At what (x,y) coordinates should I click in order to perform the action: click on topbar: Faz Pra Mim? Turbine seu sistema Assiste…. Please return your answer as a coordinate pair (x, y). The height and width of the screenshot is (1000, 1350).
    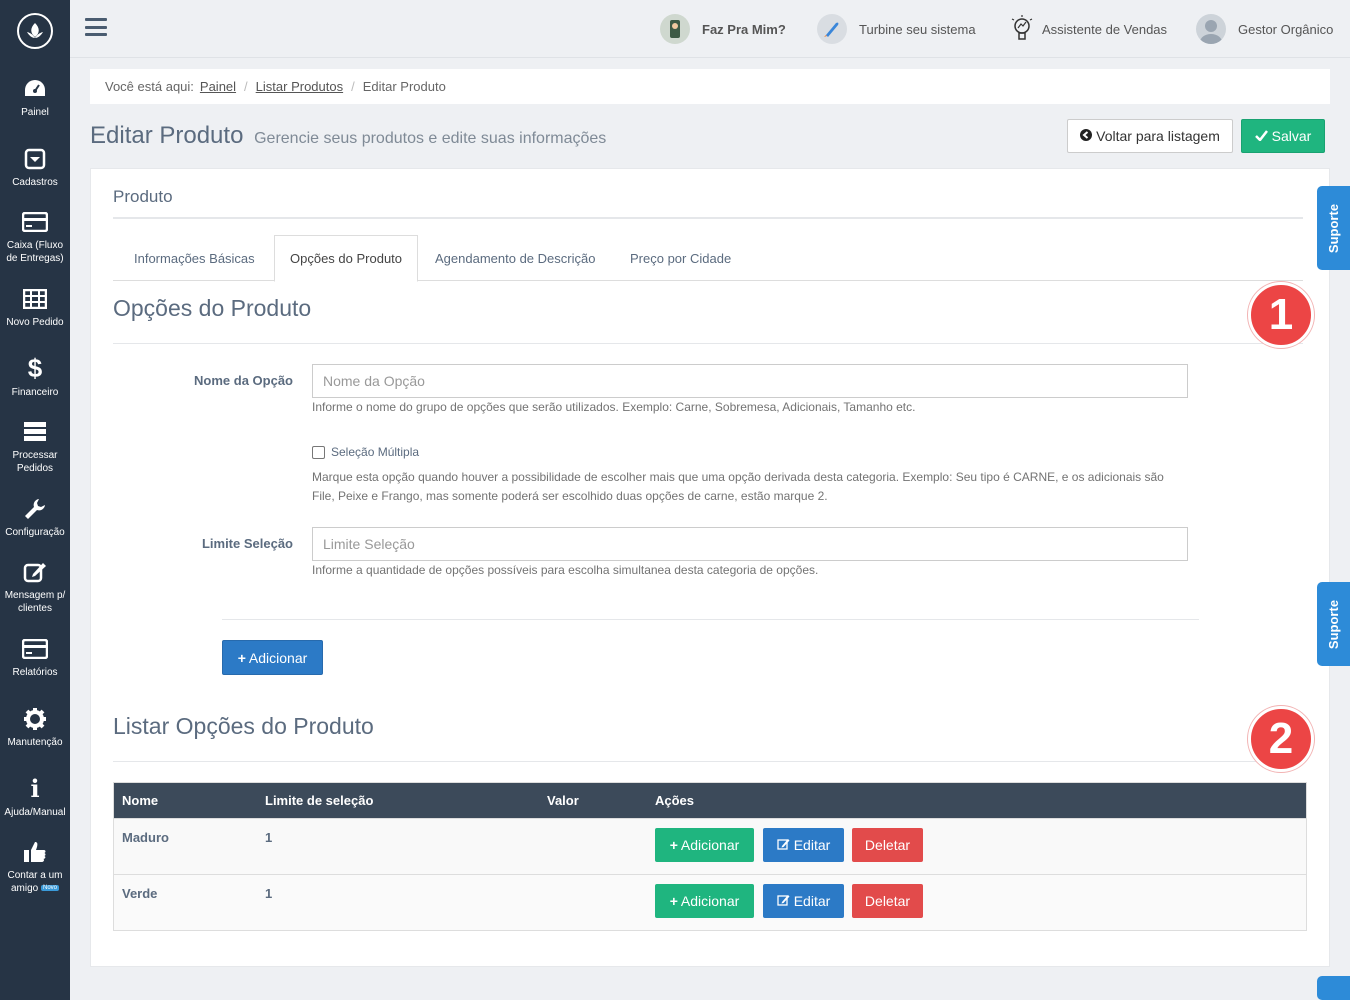
    Looking at the image, I should click on (710, 29).